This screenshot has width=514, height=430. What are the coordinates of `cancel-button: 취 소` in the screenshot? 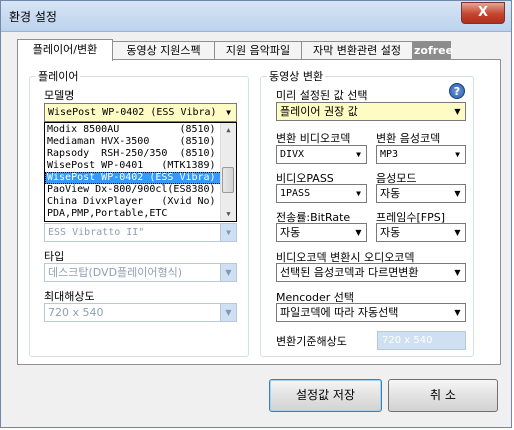 It's located at (443, 395).